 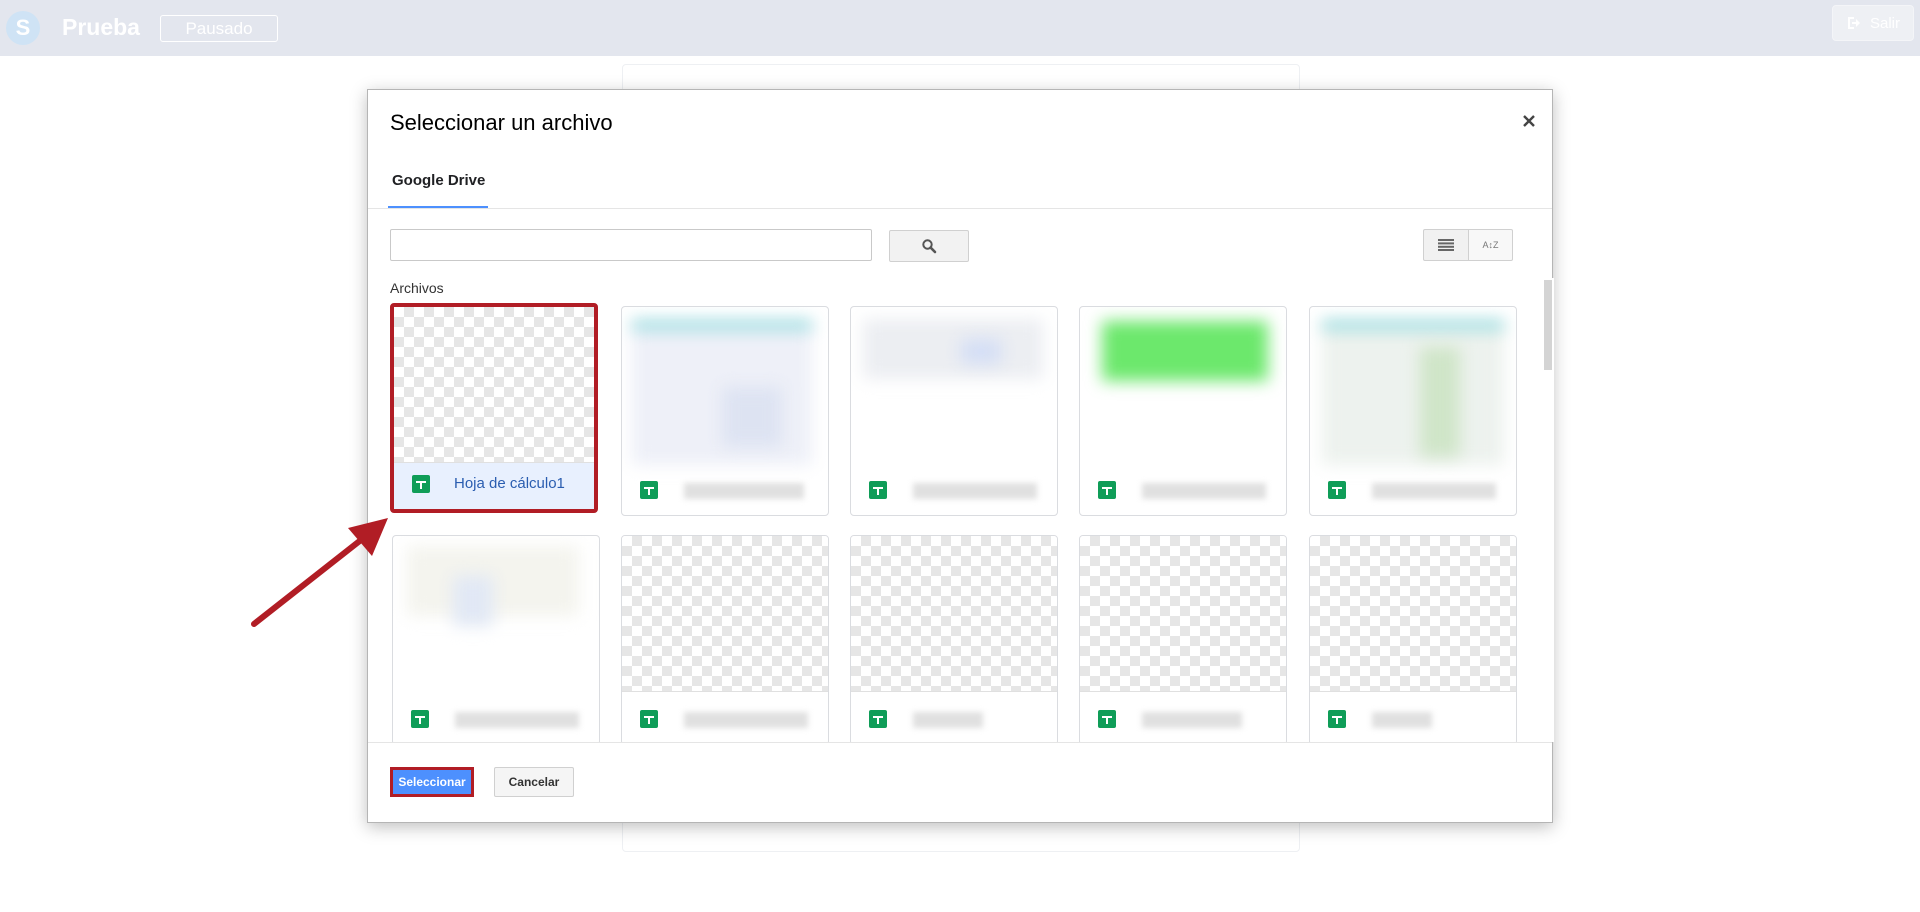 What do you see at coordinates (438, 188) in the screenshot?
I see `tab-google-drive: Google Drive` at bounding box center [438, 188].